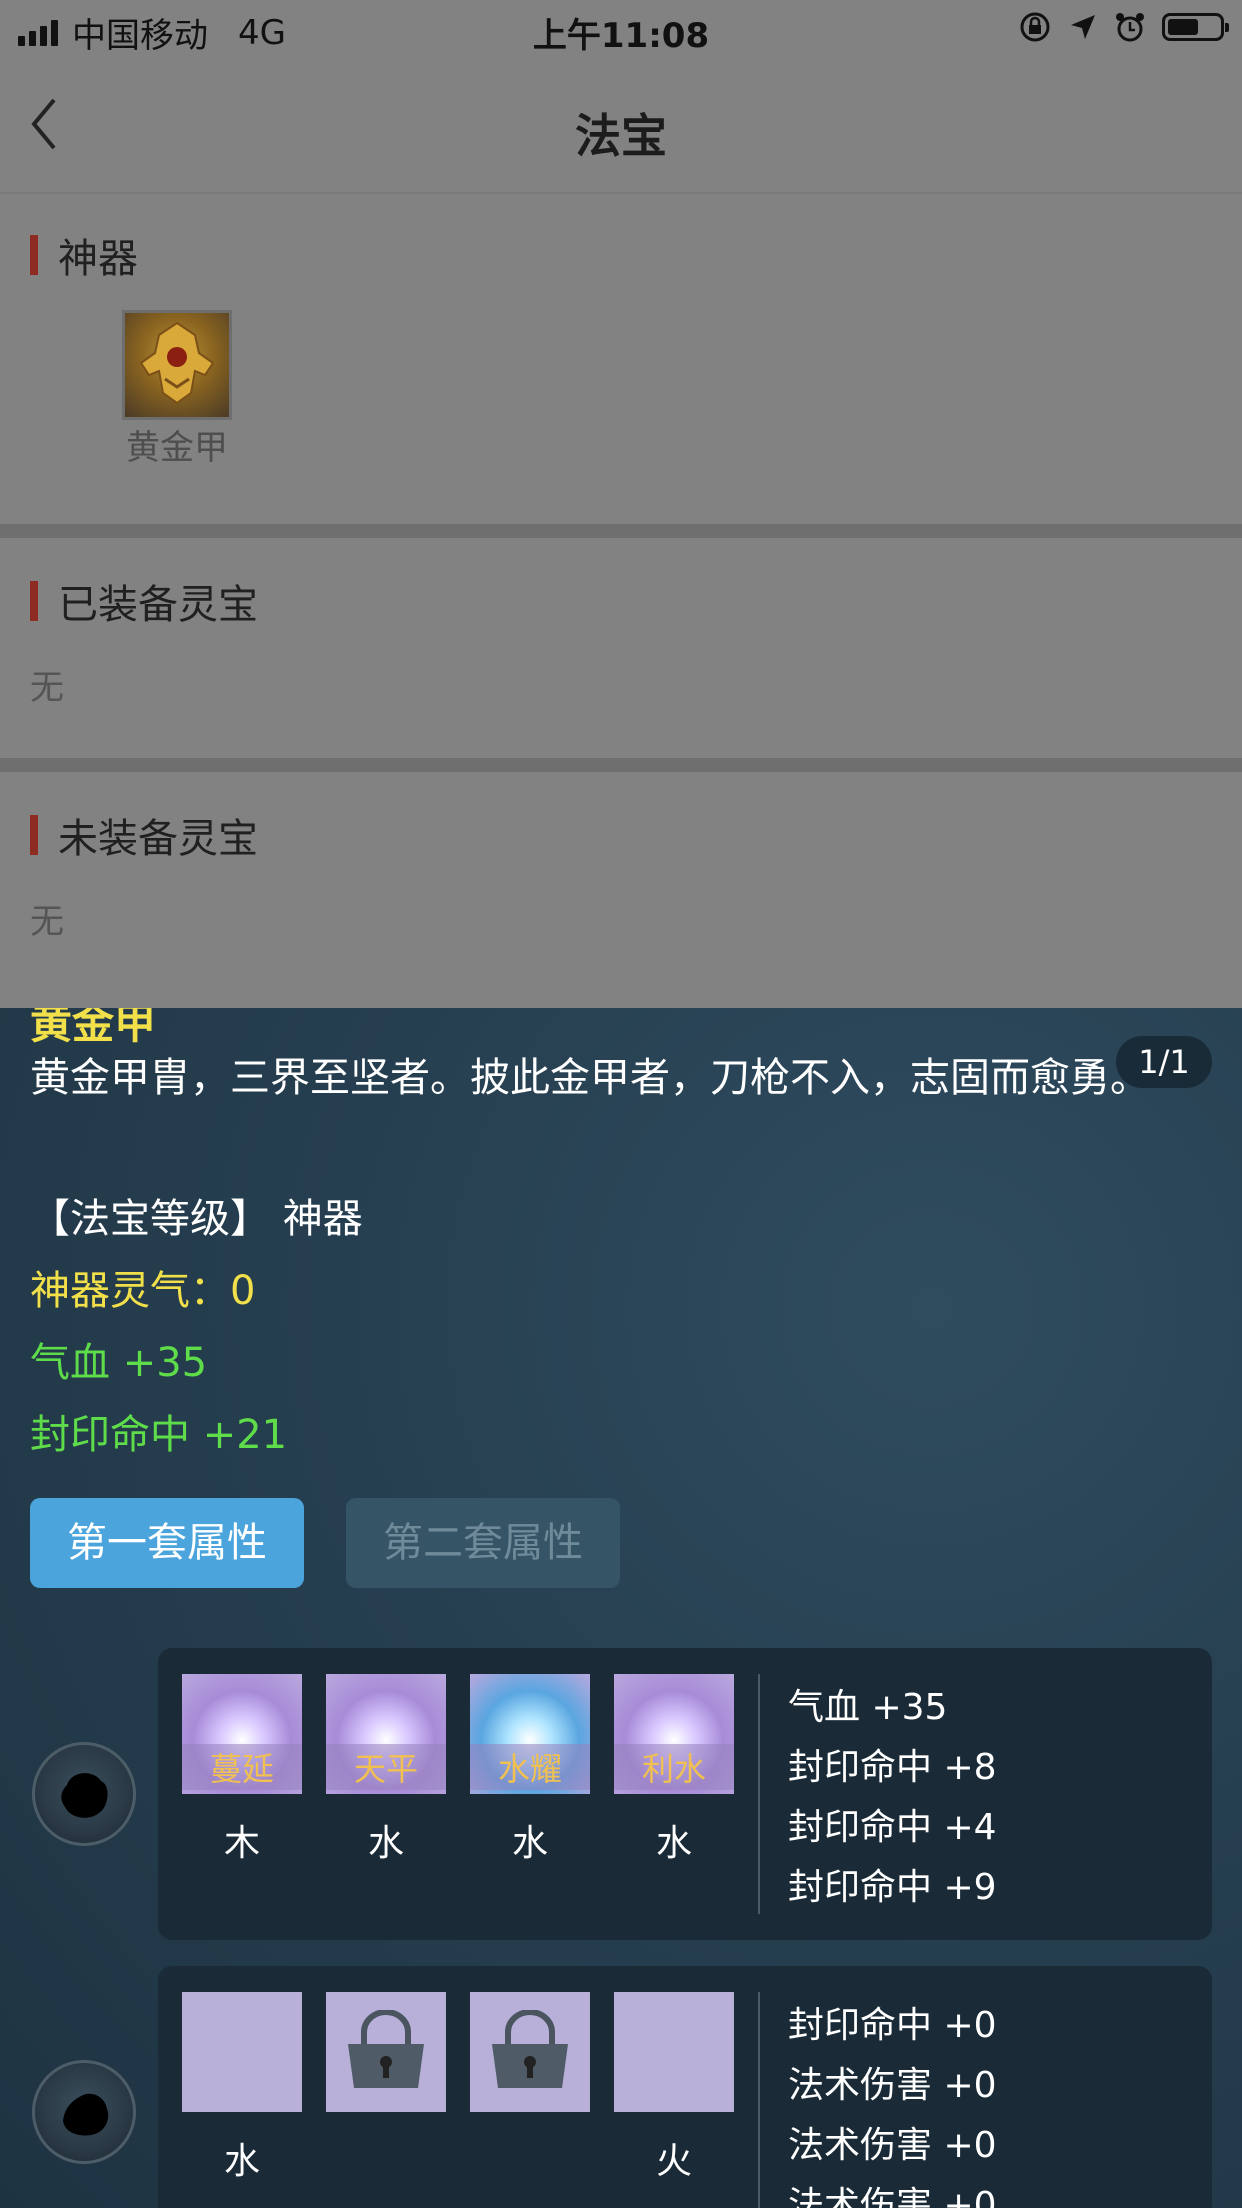 The height and width of the screenshot is (2208, 1242). I want to click on nav-bar: 法宝, so click(621, 127).